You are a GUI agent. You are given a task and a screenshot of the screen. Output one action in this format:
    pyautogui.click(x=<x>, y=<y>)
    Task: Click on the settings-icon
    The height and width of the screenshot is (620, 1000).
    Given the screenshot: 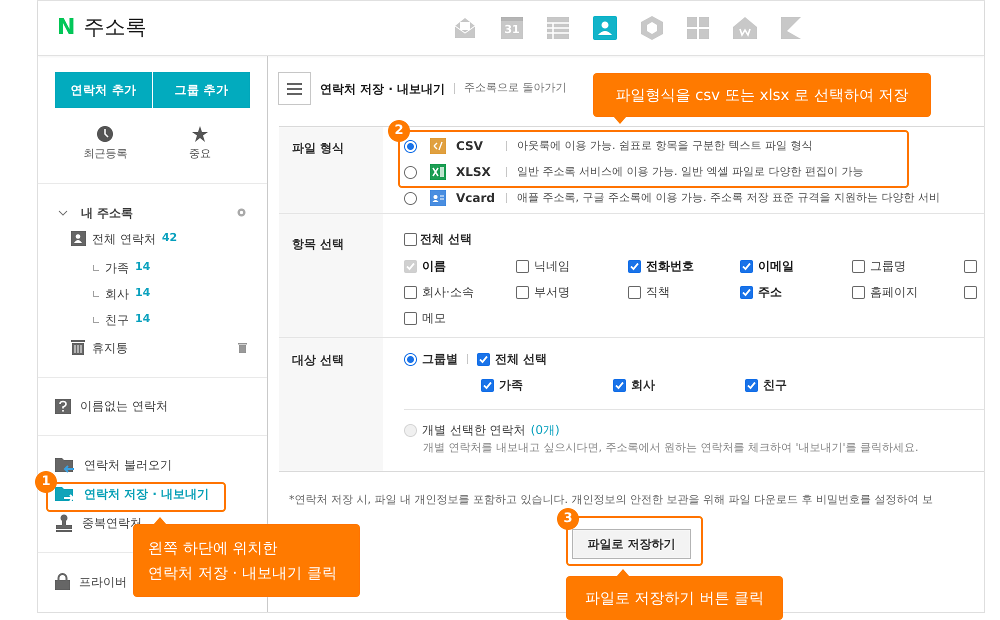 What is the action you would take?
    pyautogui.click(x=241, y=212)
    